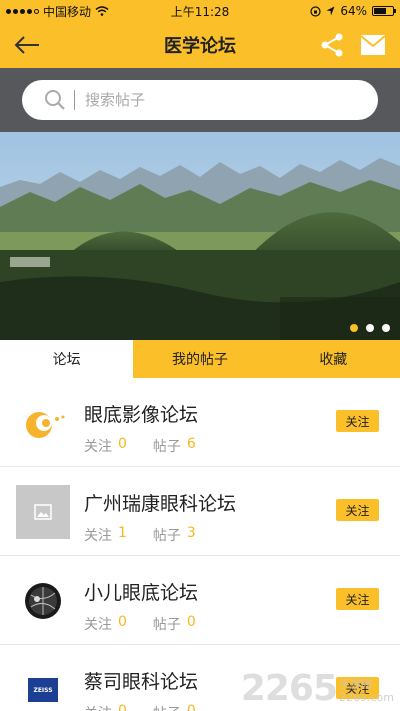  I want to click on search-box, so click(200, 100).